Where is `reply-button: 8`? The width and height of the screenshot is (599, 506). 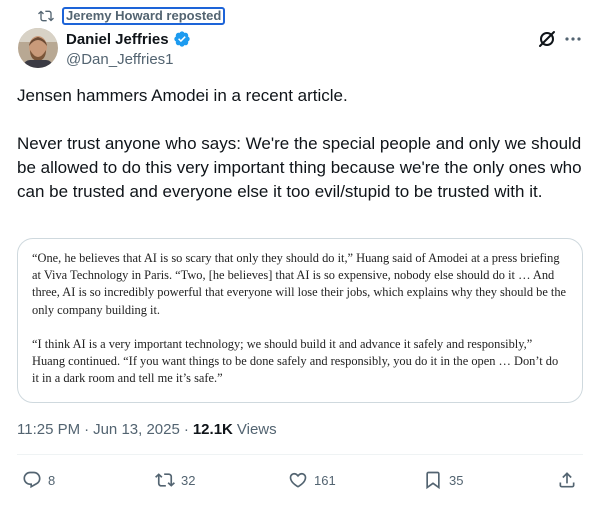 reply-button: 8 is located at coordinates (38, 480).